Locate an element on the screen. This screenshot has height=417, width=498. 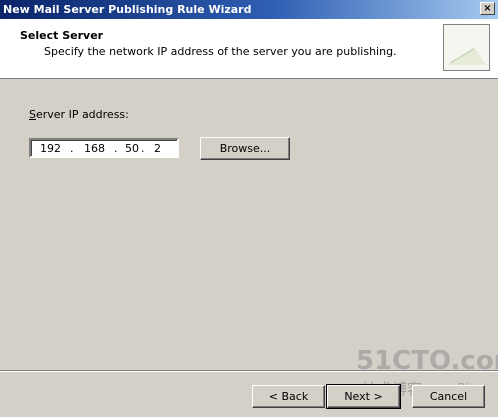
server-ip-input: 192 . 168 . 50 . 2 is located at coordinates (104, 148).